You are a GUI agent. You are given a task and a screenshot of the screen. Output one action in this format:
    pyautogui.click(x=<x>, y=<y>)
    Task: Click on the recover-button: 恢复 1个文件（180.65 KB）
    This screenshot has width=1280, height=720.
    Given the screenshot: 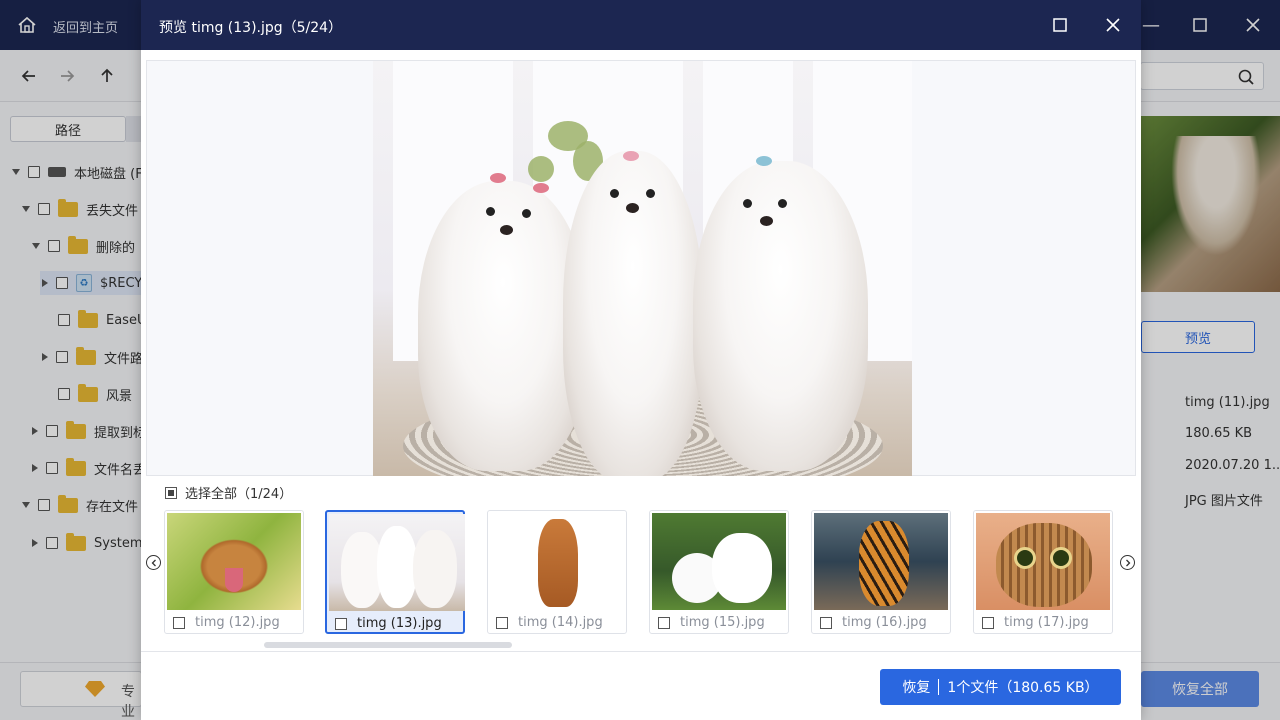 What is the action you would take?
    pyautogui.click(x=1000, y=687)
    